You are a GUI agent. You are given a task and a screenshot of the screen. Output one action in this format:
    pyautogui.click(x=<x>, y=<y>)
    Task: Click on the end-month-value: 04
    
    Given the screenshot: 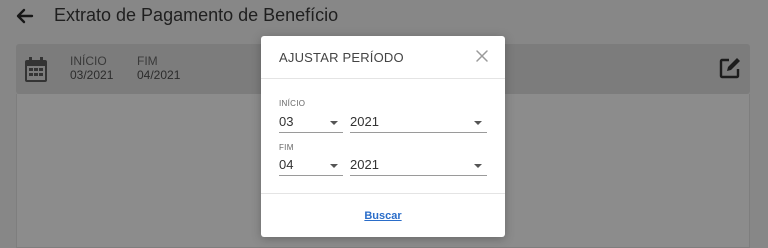 What is the action you would take?
    pyautogui.click(x=286, y=164)
    